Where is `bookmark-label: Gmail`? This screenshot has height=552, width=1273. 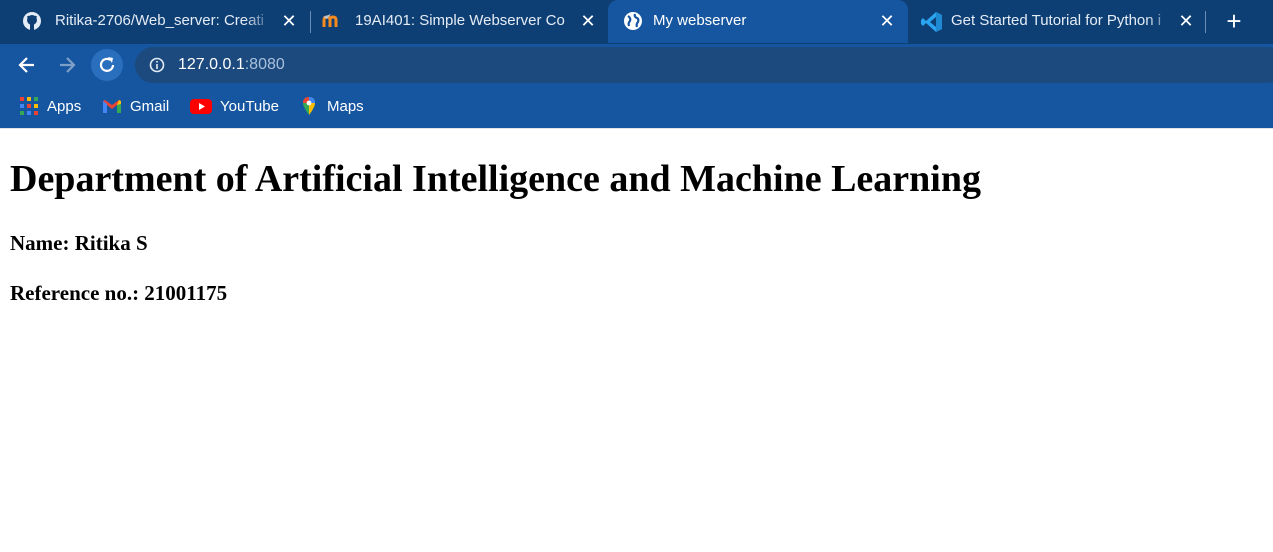
bookmark-label: Gmail is located at coordinates (150, 106).